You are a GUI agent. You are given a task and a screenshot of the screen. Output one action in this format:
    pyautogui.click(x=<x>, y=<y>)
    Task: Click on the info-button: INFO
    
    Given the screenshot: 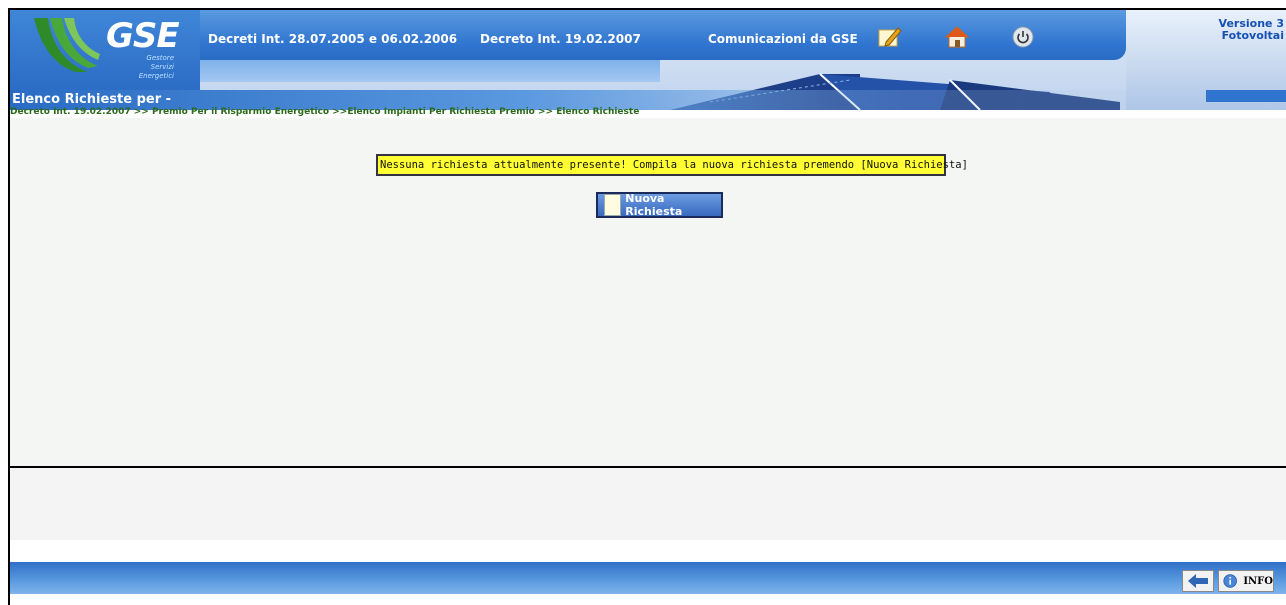 What is the action you would take?
    pyautogui.click(x=1246, y=581)
    